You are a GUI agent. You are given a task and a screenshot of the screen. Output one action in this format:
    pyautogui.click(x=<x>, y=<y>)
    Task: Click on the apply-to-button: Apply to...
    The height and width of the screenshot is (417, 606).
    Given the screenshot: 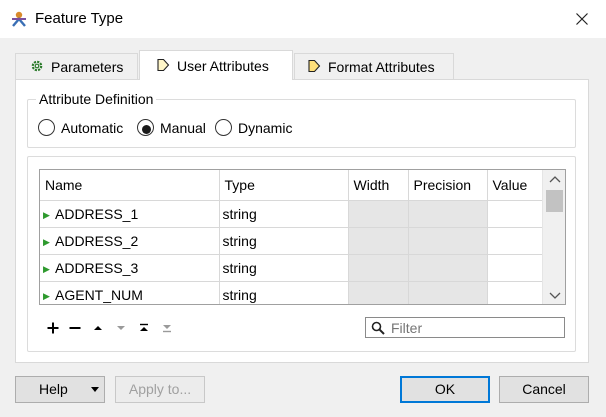 What is the action you would take?
    pyautogui.click(x=160, y=389)
    